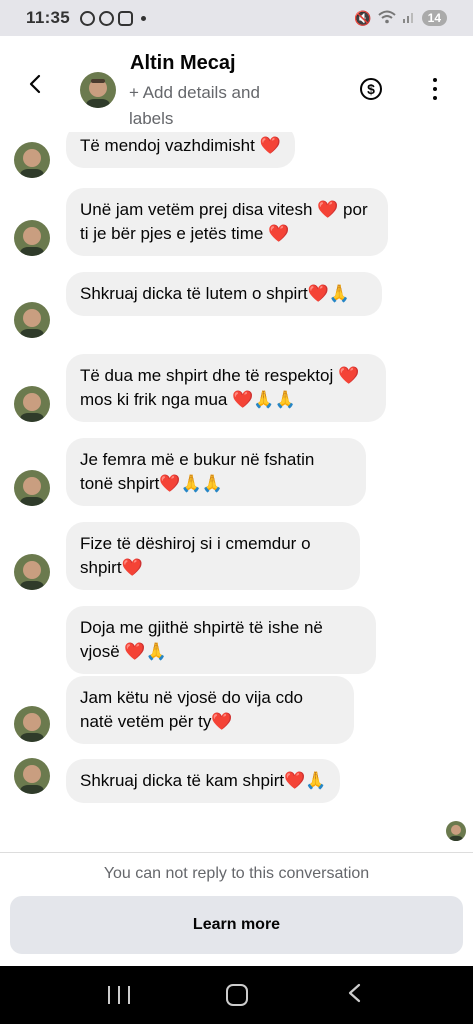 The width and height of the screenshot is (473, 1024). What do you see at coordinates (355, 995) in the screenshot?
I see `back-nav-icon` at bounding box center [355, 995].